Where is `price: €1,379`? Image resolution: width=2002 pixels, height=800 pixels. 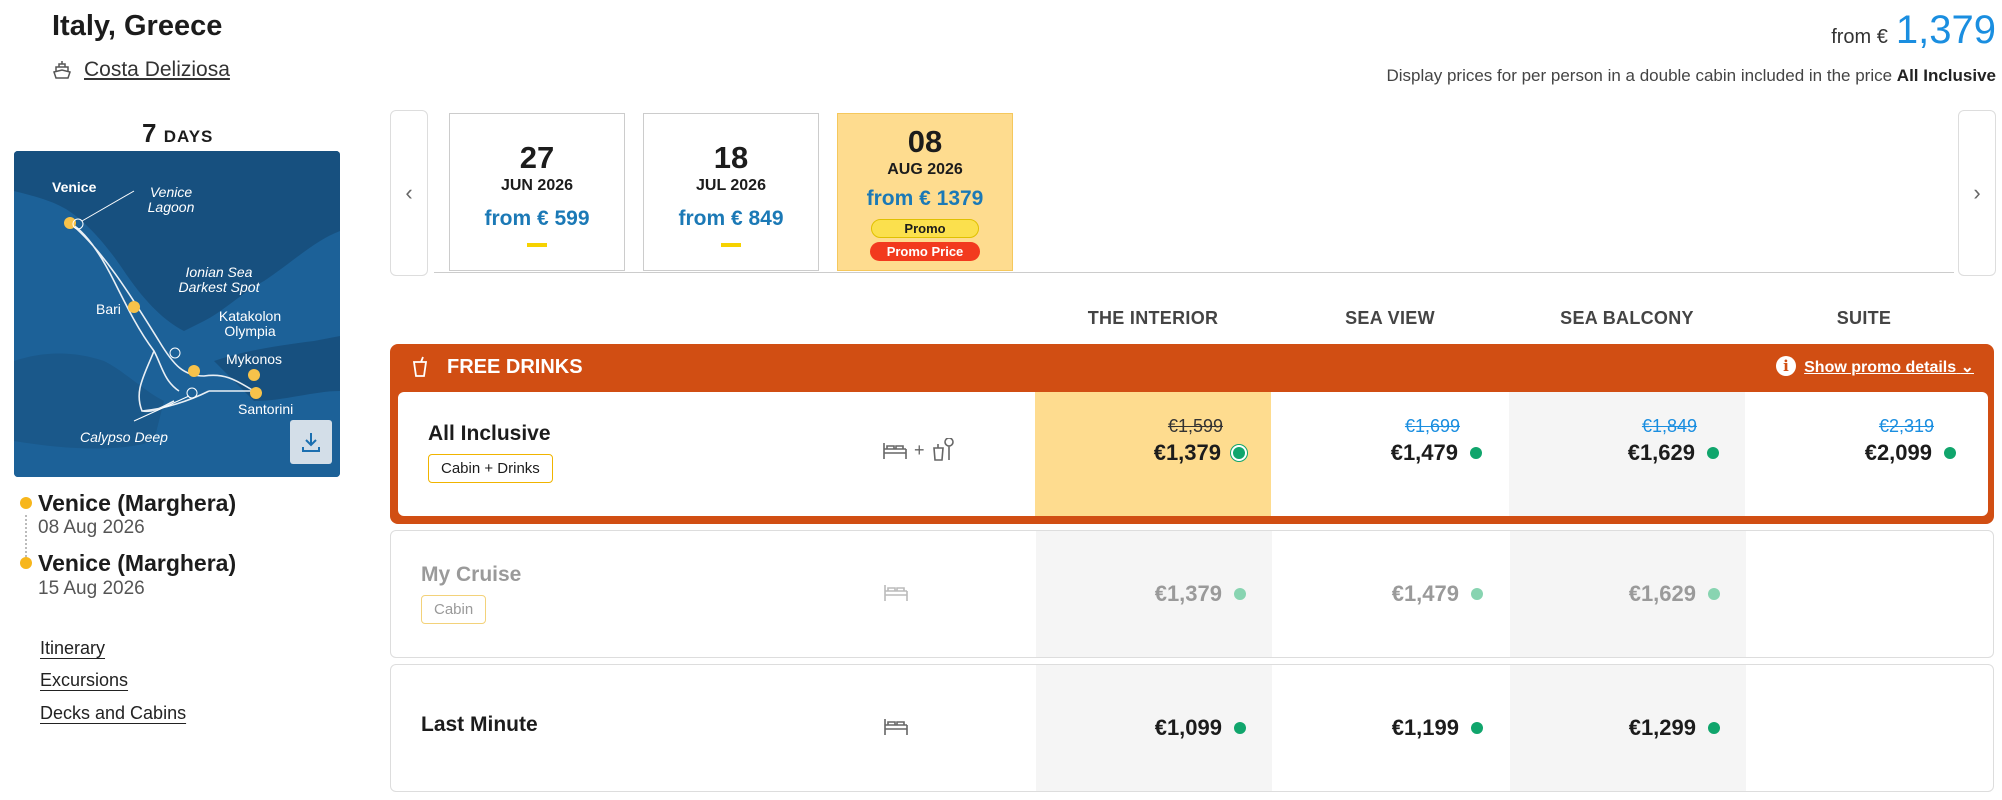
price: €1,379 is located at coordinates (1200, 594).